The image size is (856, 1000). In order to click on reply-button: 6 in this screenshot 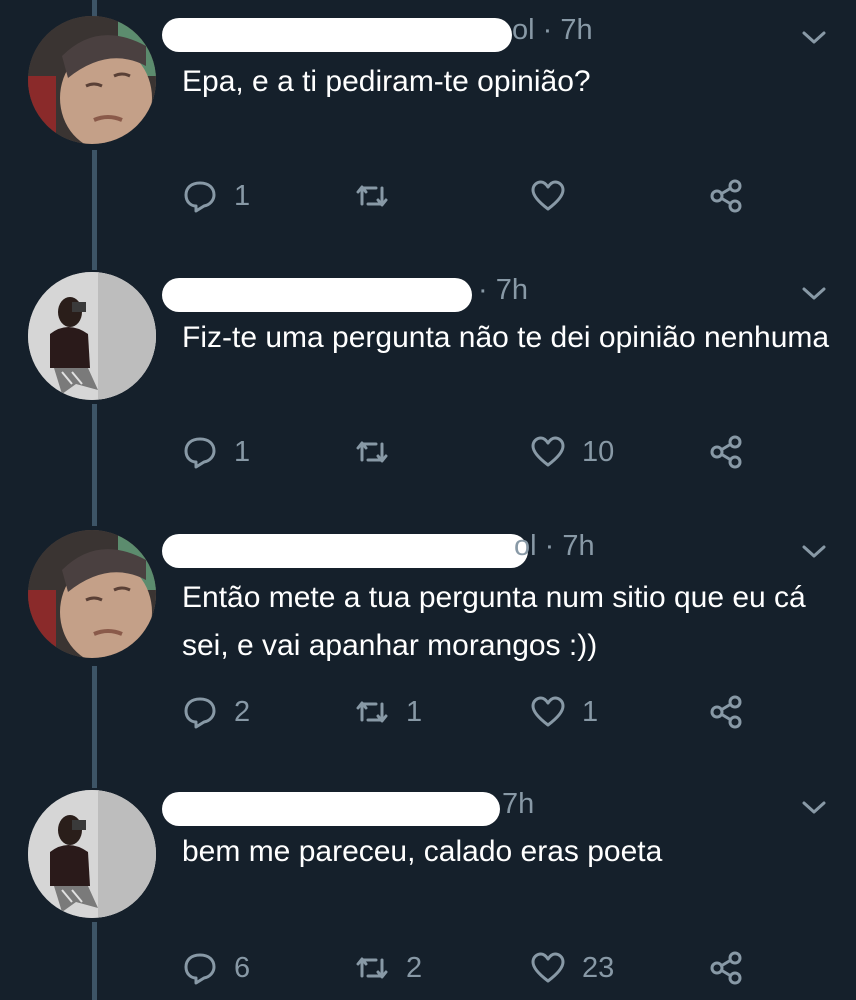, I will do `click(216, 968)`.